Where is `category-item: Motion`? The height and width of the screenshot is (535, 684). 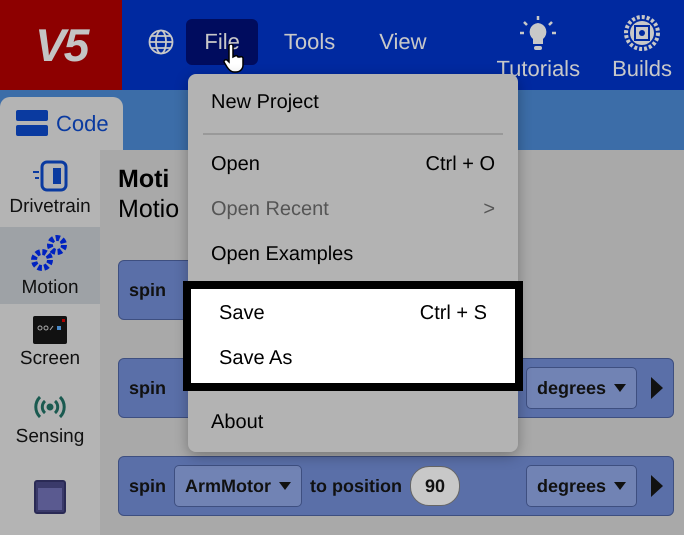 category-item: Motion is located at coordinates (50, 265).